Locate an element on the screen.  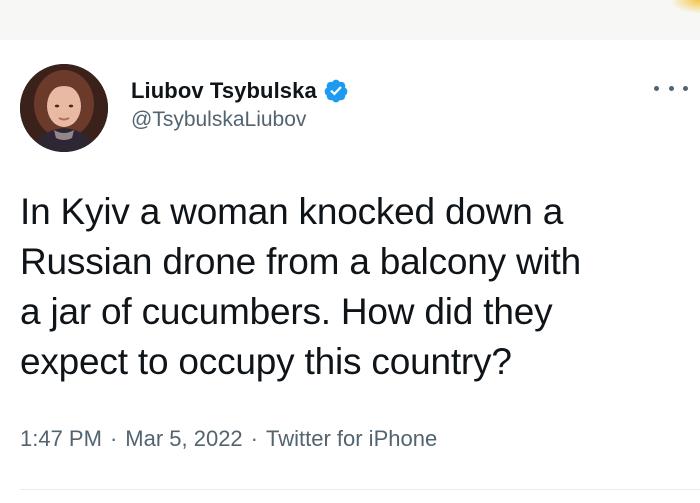
avatar is located at coordinates (64, 108).